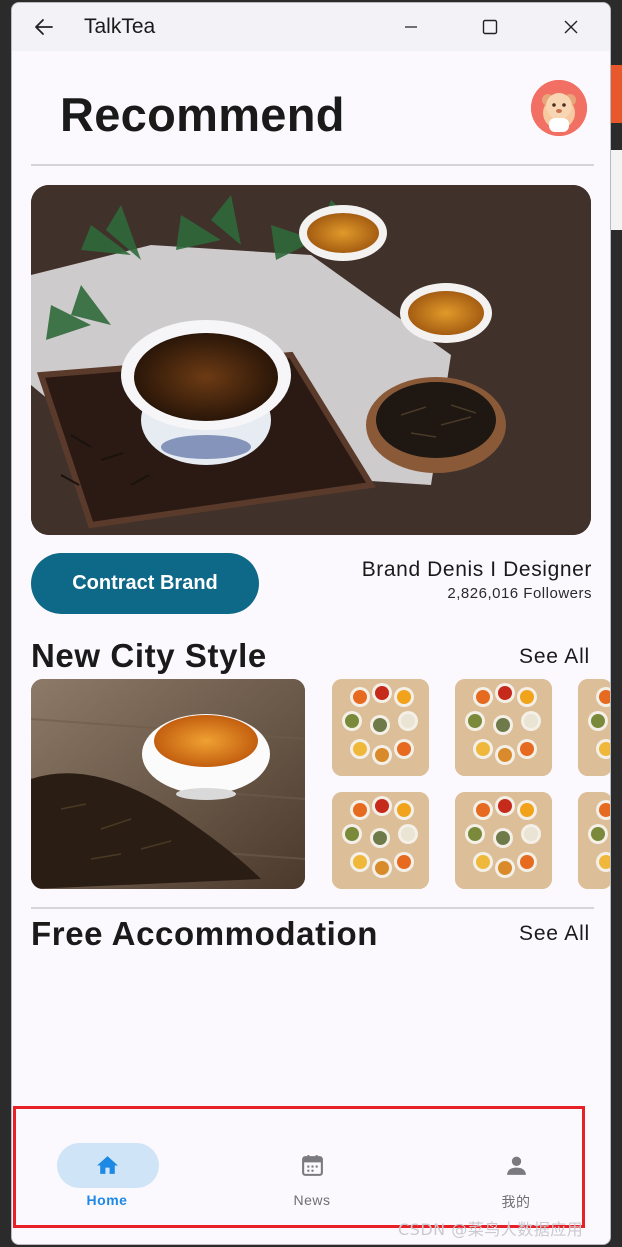  Describe the element at coordinates (571, 27) in the screenshot. I see `close-button` at that location.